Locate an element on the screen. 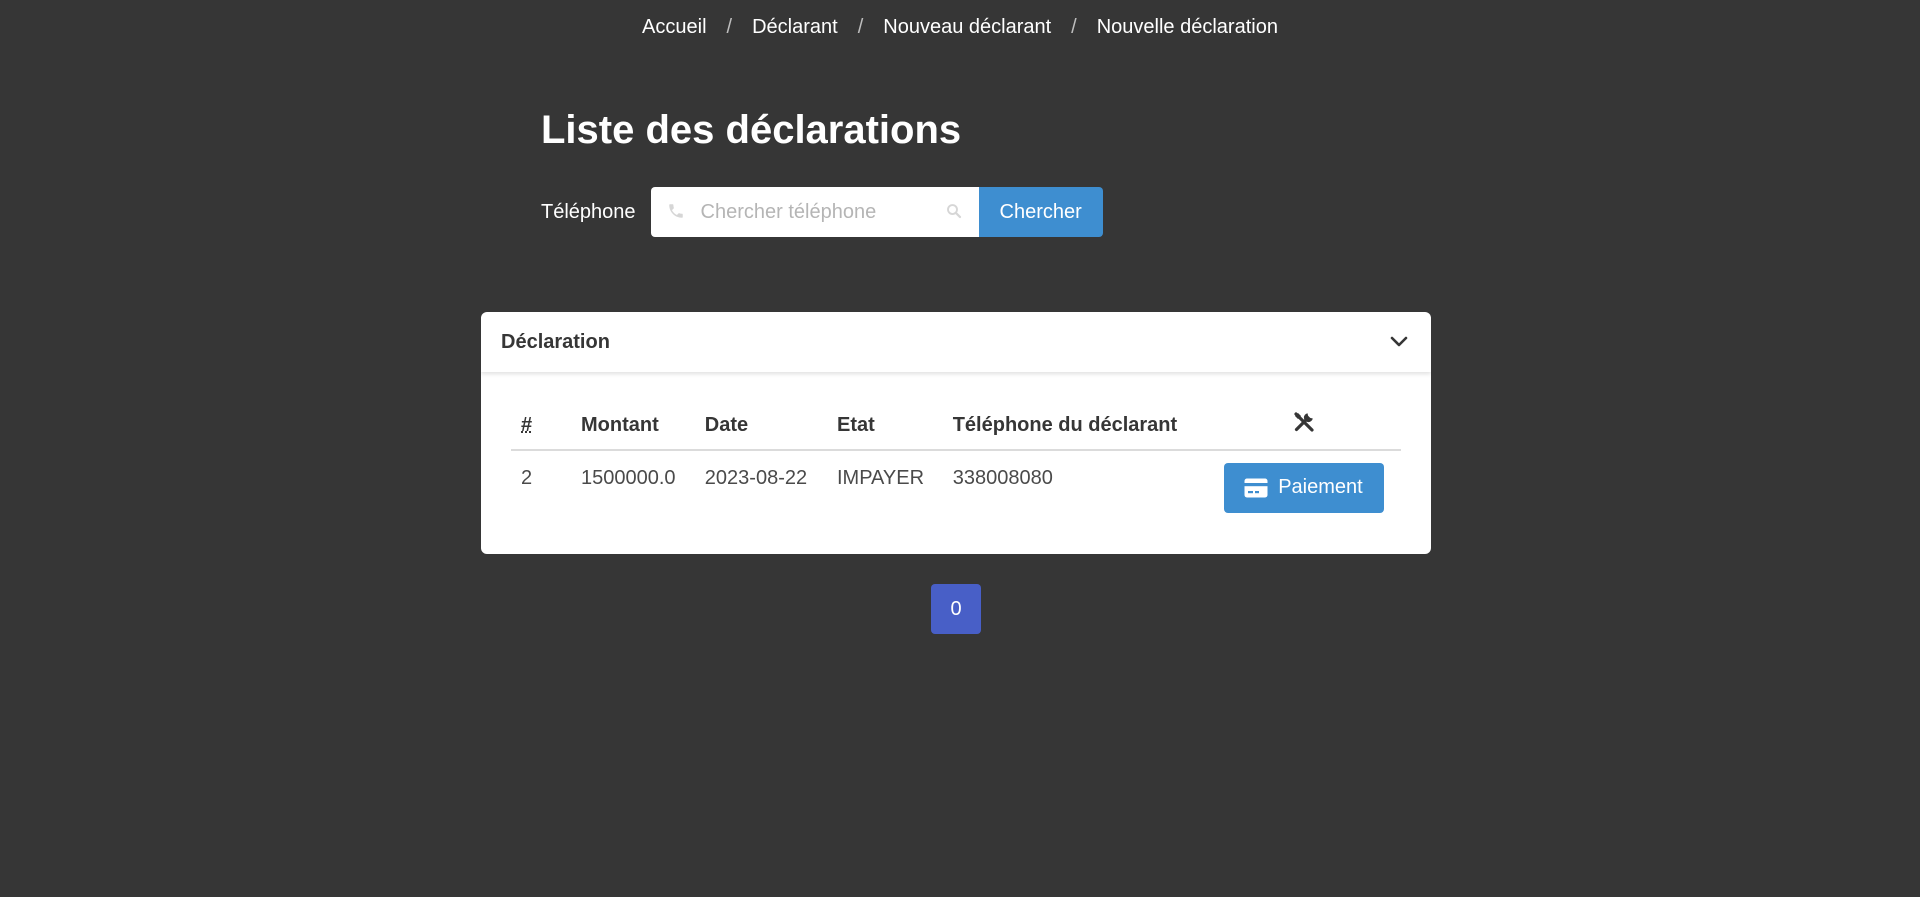 Image resolution: width=1920 pixels, height=897 pixels. column-header-actions is located at coordinates (1303, 426).